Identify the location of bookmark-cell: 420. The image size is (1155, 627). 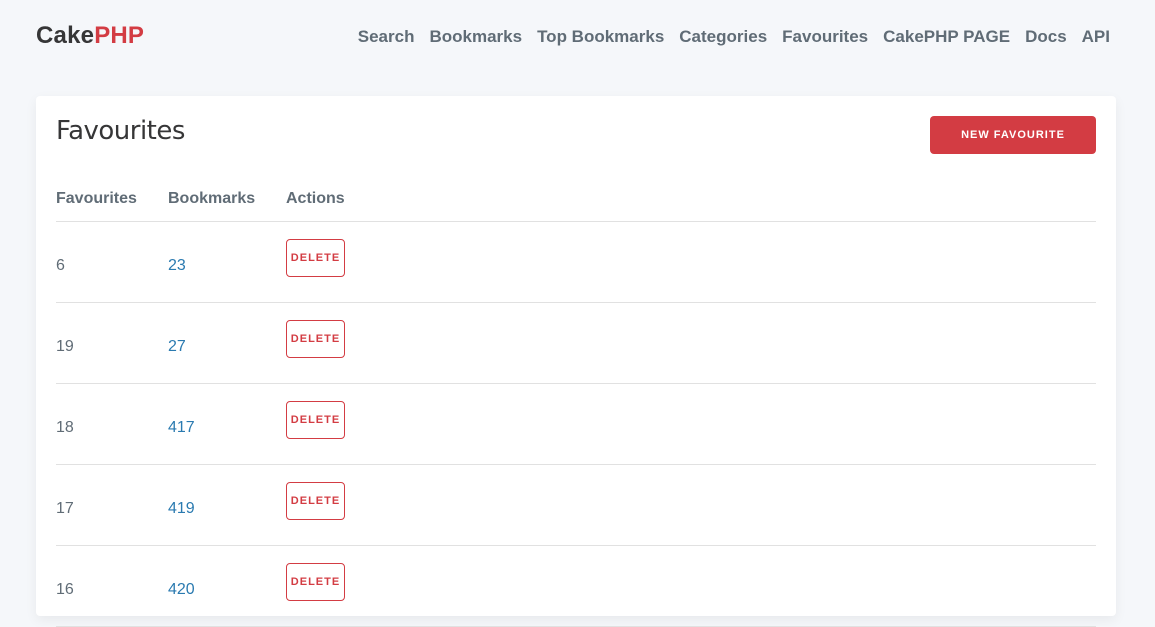
(227, 586).